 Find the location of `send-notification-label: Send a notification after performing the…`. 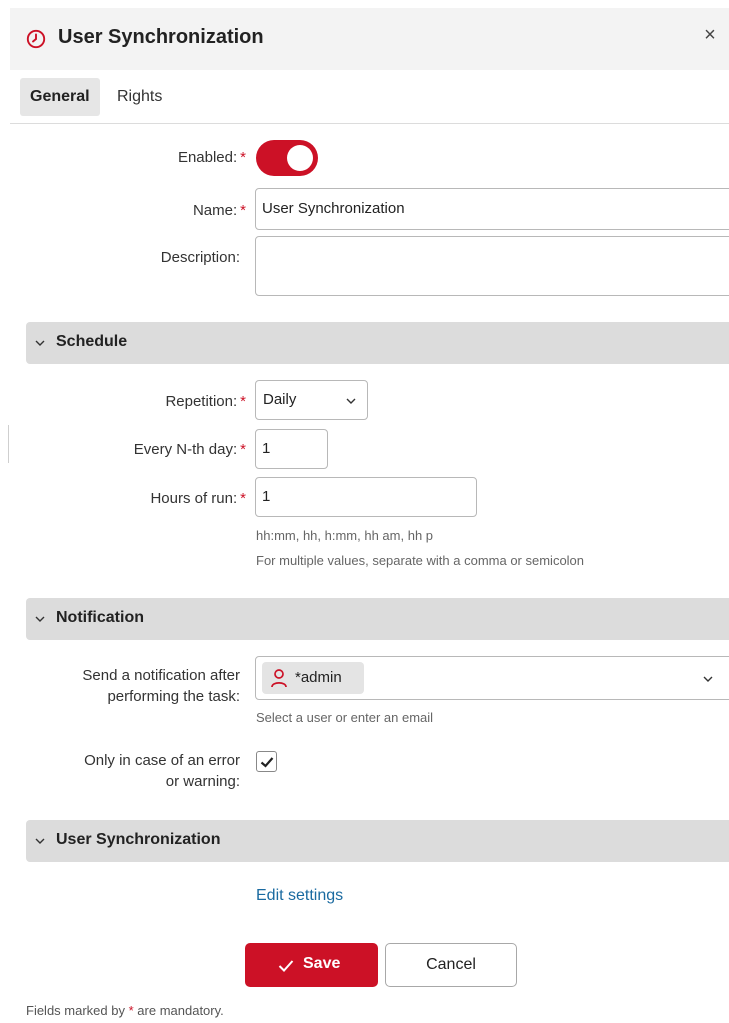

send-notification-label: Send a notification after performing the… is located at coordinates (161, 686).